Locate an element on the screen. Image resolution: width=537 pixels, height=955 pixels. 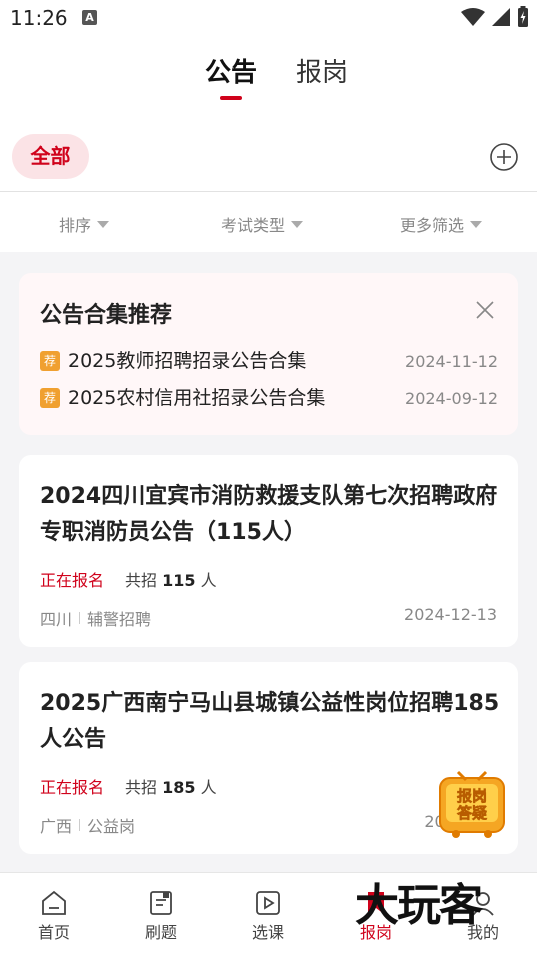
filter-more: 更多筛选 is located at coordinates (441, 224).